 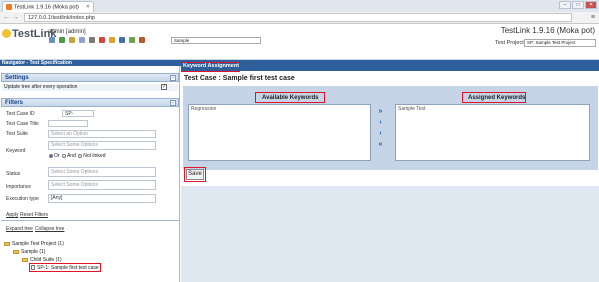 What do you see at coordinates (102, 40) in the screenshot?
I see `events-icon` at bounding box center [102, 40].